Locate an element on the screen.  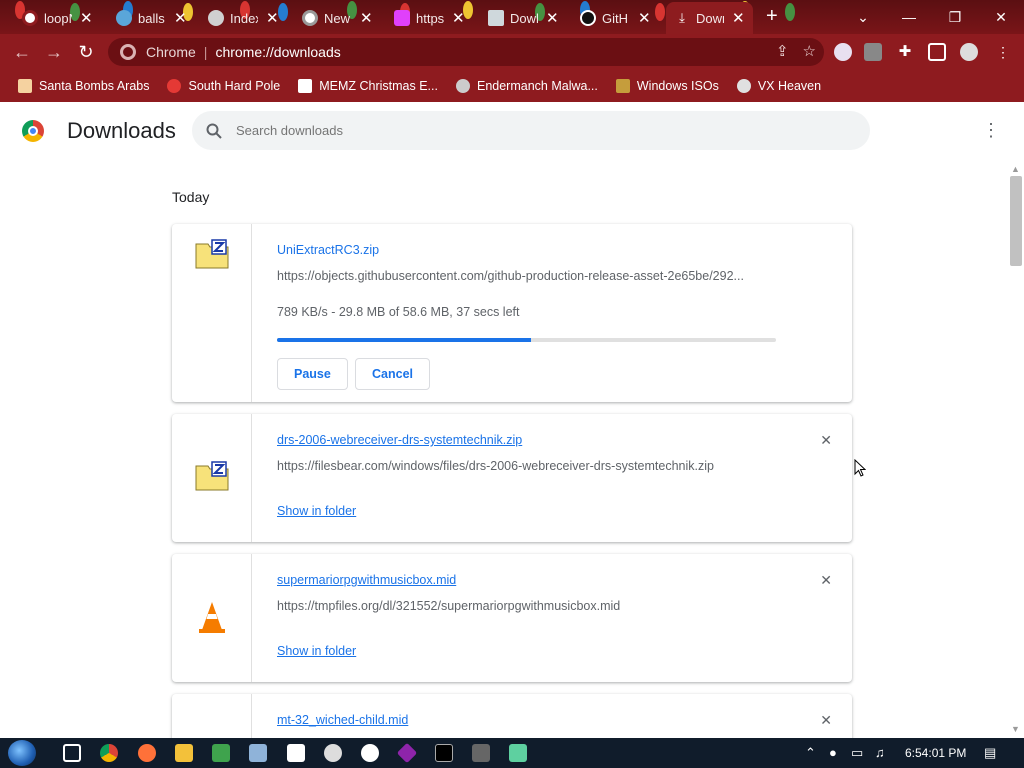
firefox-icon is located at coordinates (147, 753).